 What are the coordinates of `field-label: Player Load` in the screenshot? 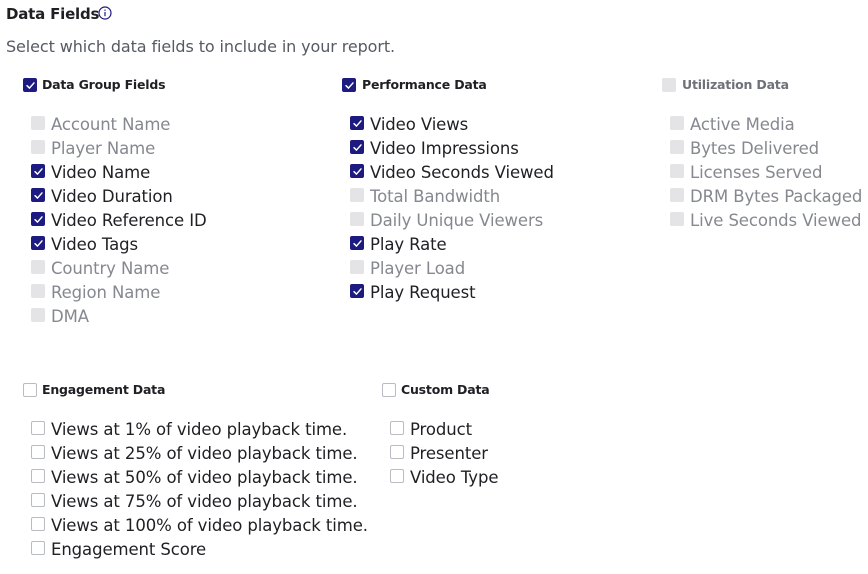 It's located at (418, 268).